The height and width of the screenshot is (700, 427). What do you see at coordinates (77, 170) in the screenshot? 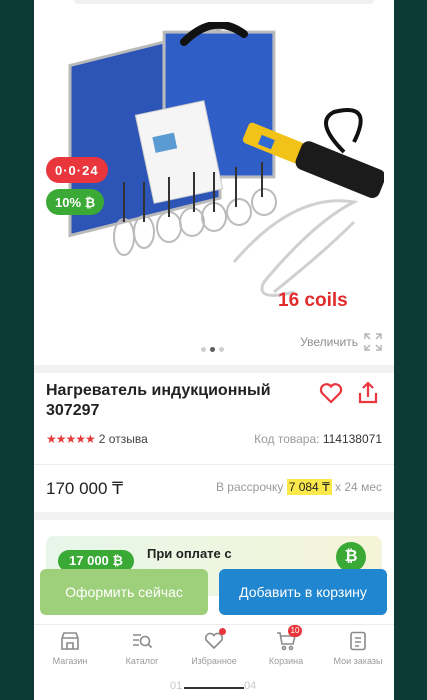
I see `installment-badge: 0·0·24` at bounding box center [77, 170].